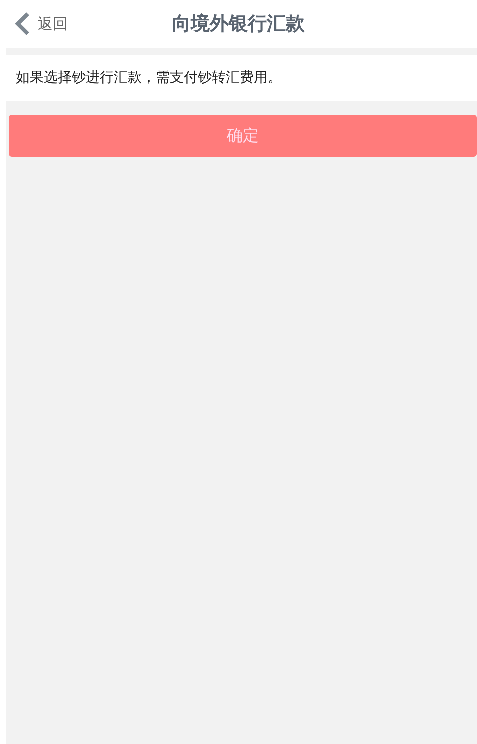 This screenshot has height=744, width=477. What do you see at coordinates (238, 24) in the screenshot?
I see `page-title: 向境外银行汇款` at bounding box center [238, 24].